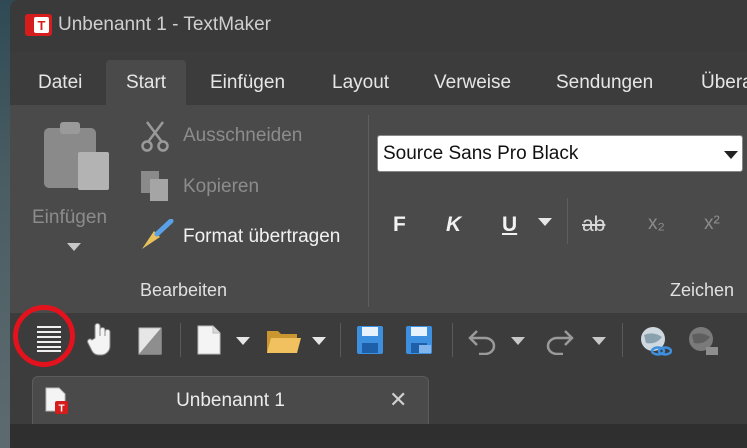 The width and height of the screenshot is (747, 448). I want to click on quick-access-toolbar, so click(378, 341).